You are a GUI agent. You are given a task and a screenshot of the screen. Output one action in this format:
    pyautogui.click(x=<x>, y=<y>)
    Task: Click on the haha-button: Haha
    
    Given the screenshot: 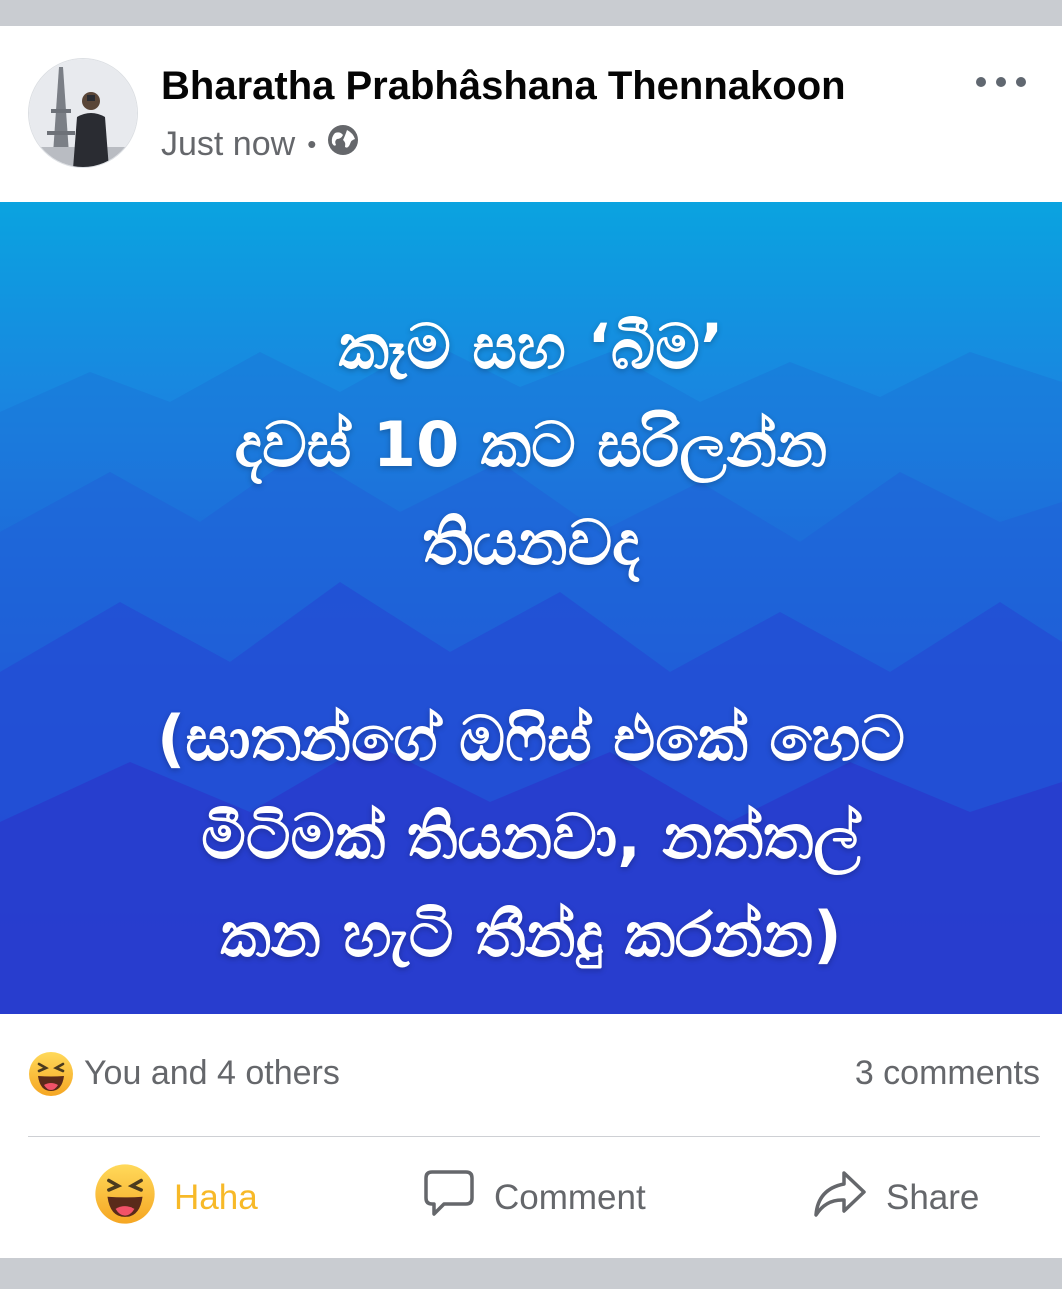 What is the action you would take?
    pyautogui.click(x=176, y=1198)
    